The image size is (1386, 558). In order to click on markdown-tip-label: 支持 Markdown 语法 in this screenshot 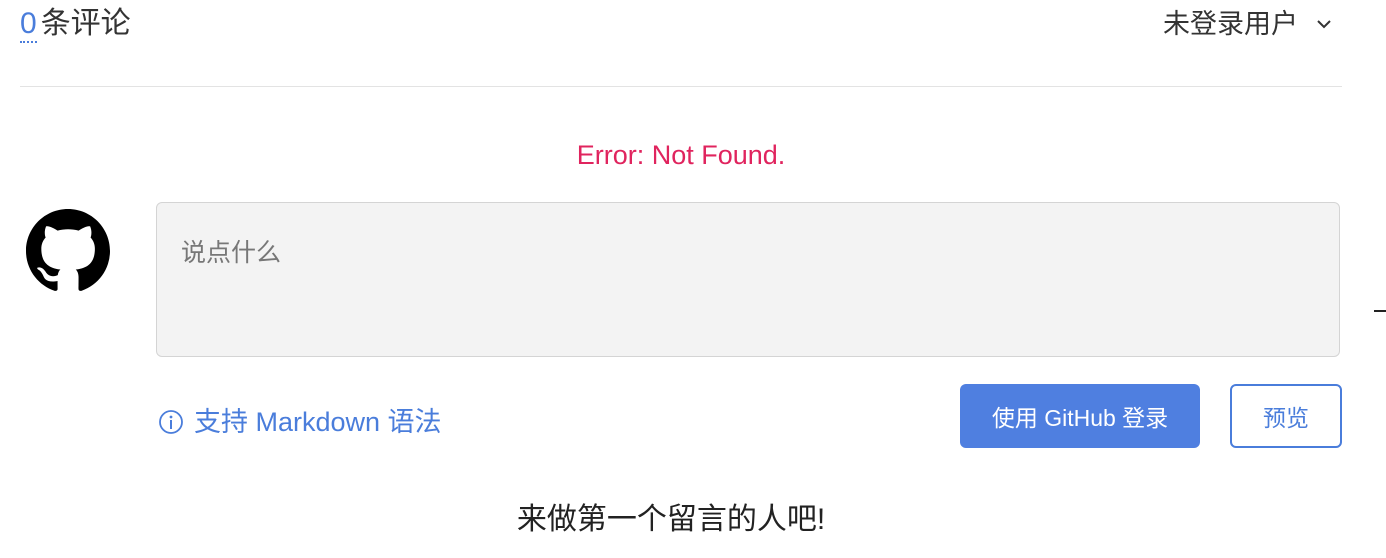, I will do `click(318, 422)`.